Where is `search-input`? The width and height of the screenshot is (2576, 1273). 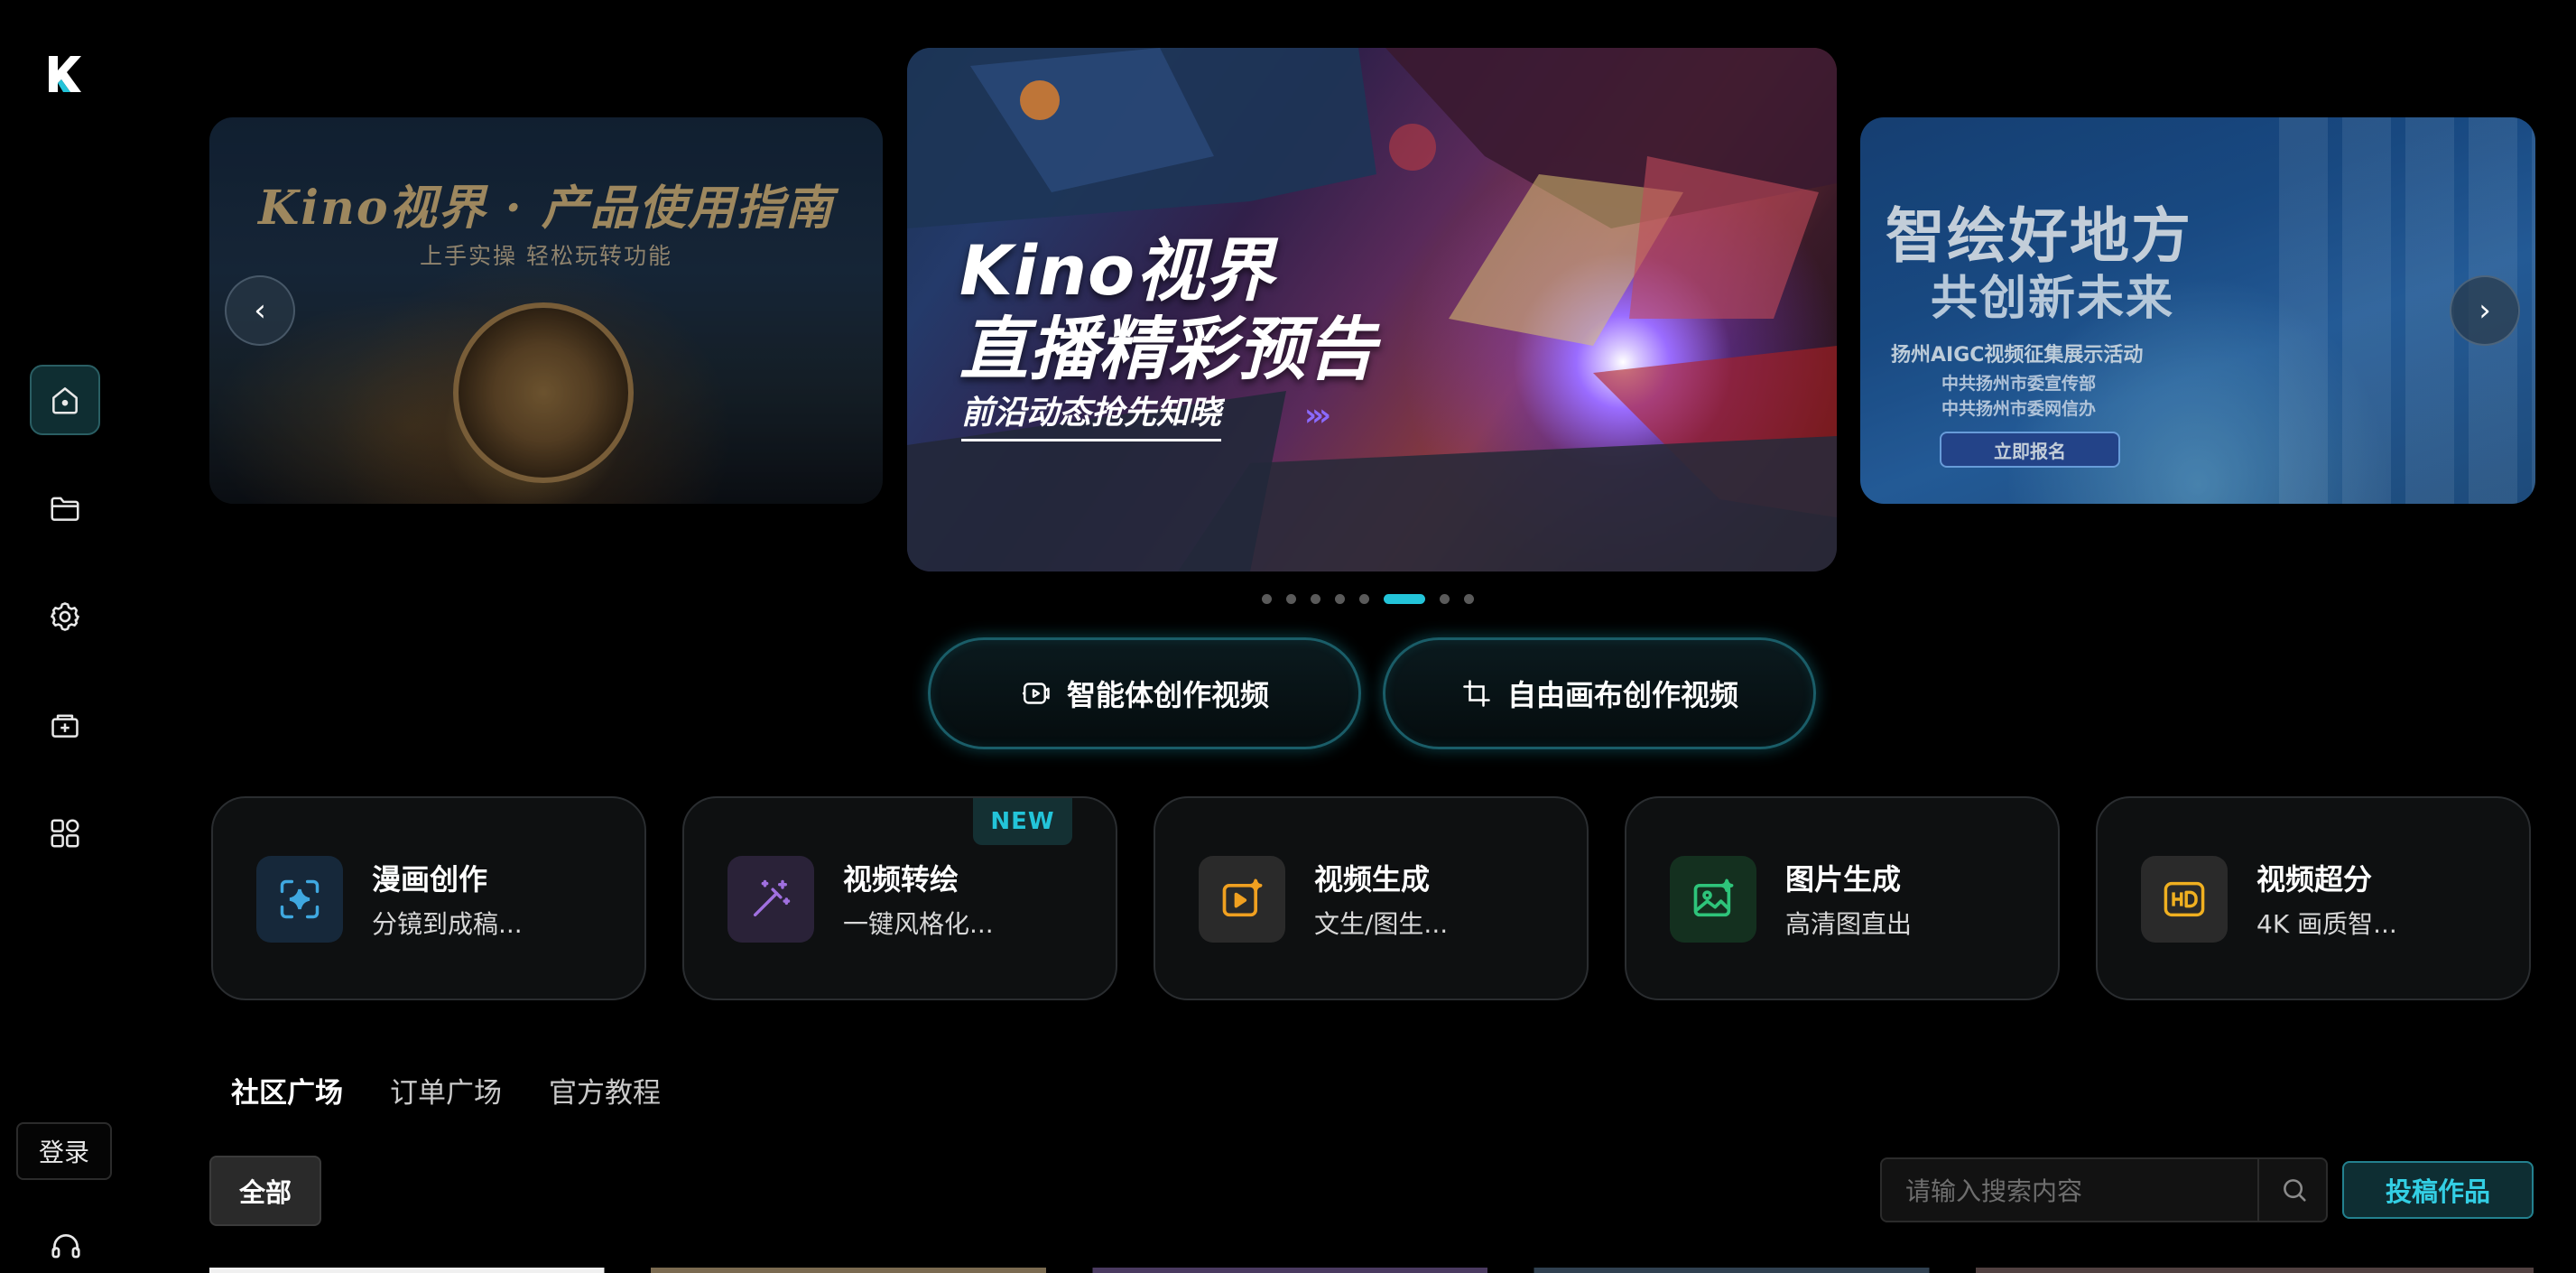
search-input is located at coordinates (2077, 1190).